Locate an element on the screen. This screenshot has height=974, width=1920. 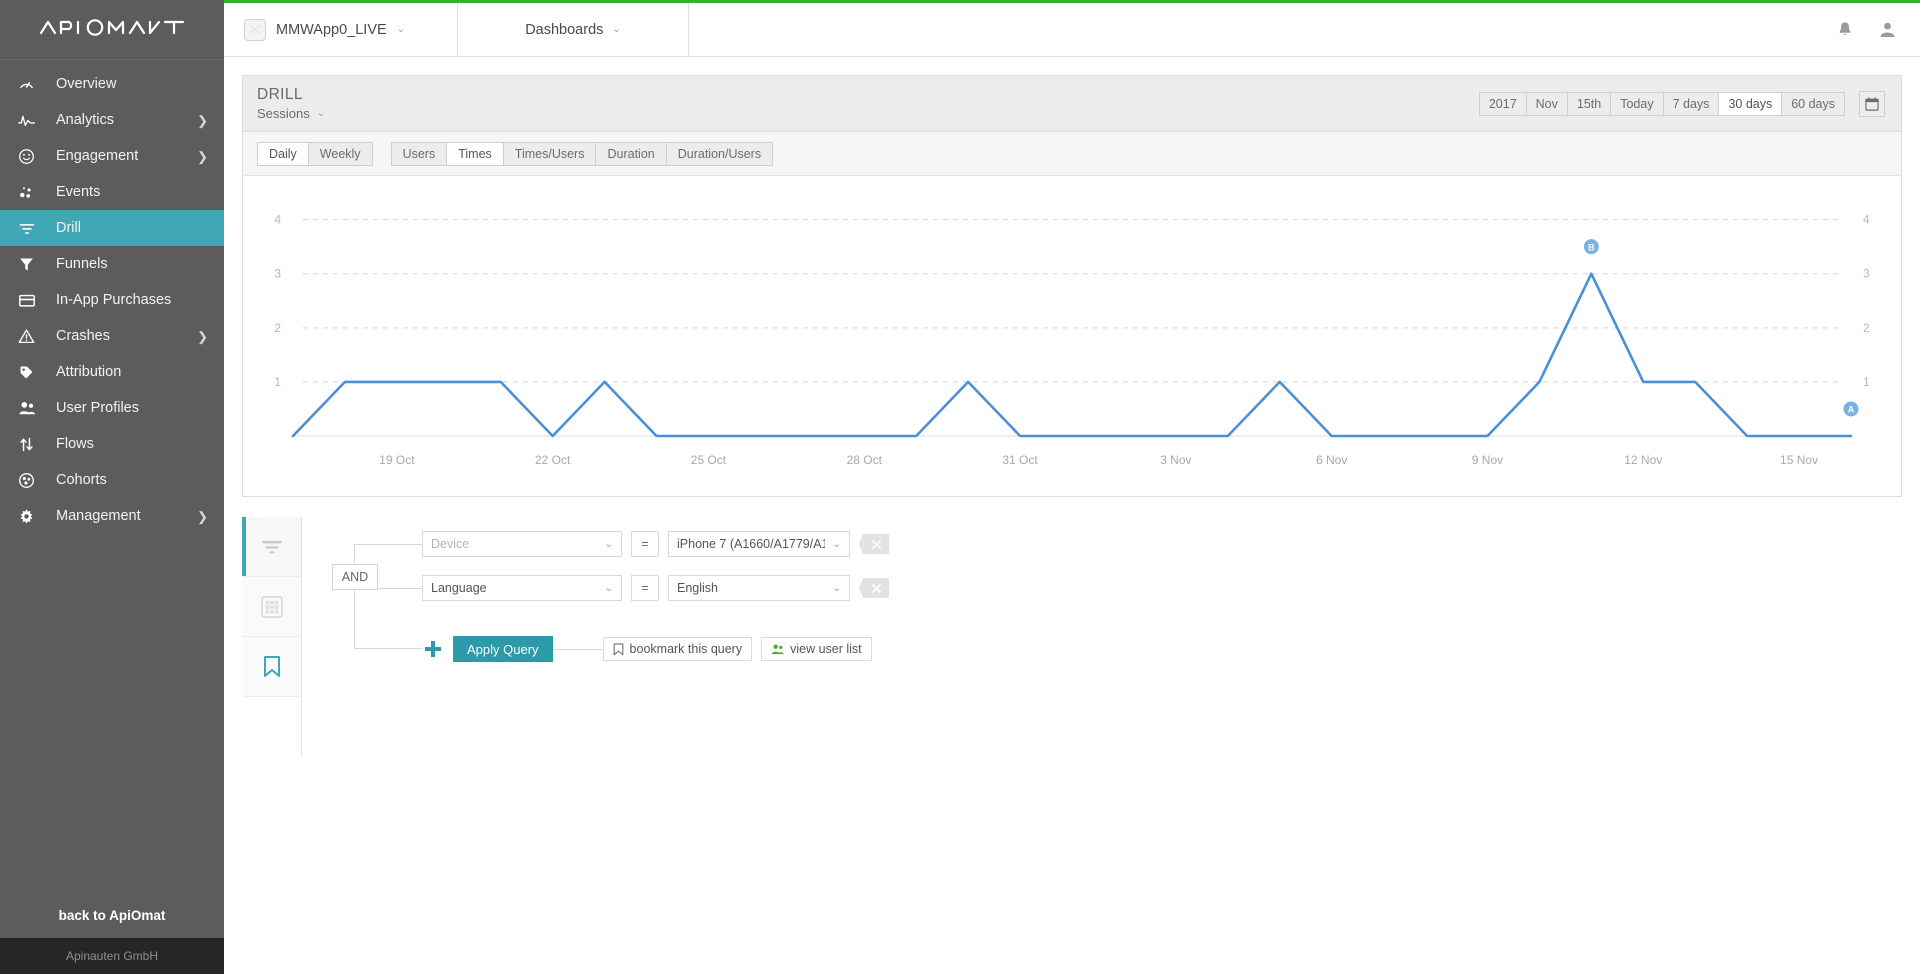
title-block: DRILL Sessions ⌄ is located at coordinates (291, 103).